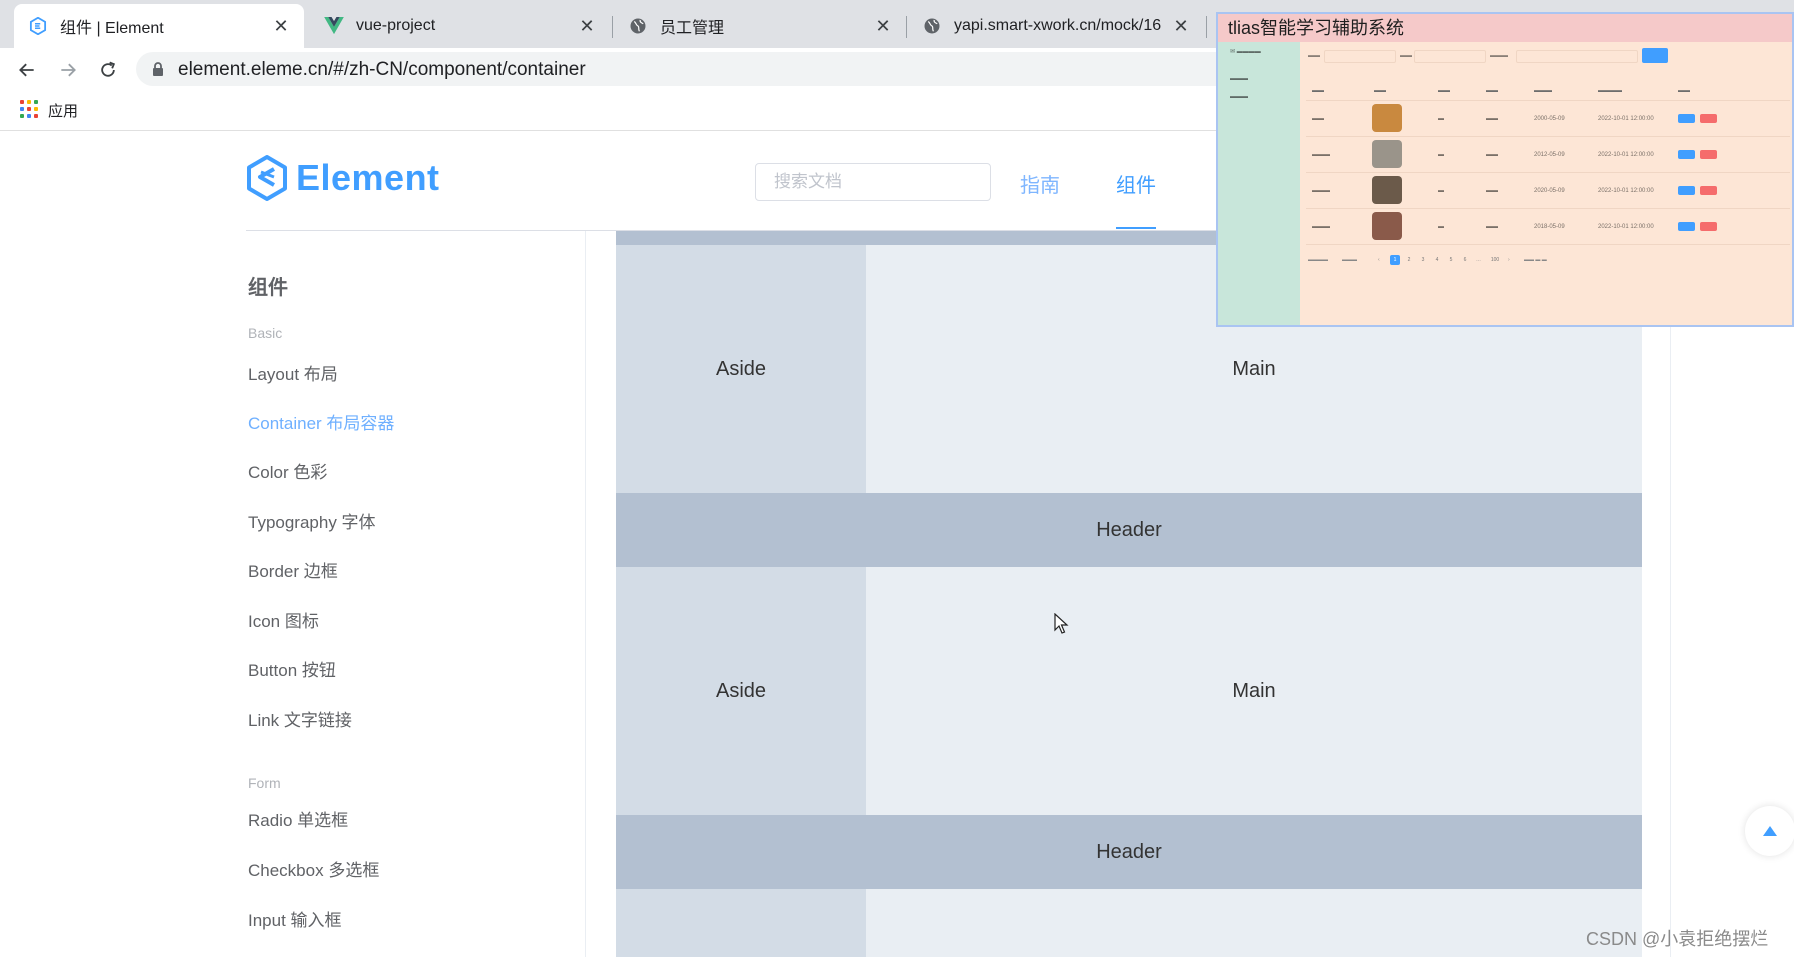 Image resolution: width=1794 pixels, height=957 pixels. Describe the element at coordinates (1549, 119) in the screenshot. I see `preview-entry-date: 2000-05-09` at that location.